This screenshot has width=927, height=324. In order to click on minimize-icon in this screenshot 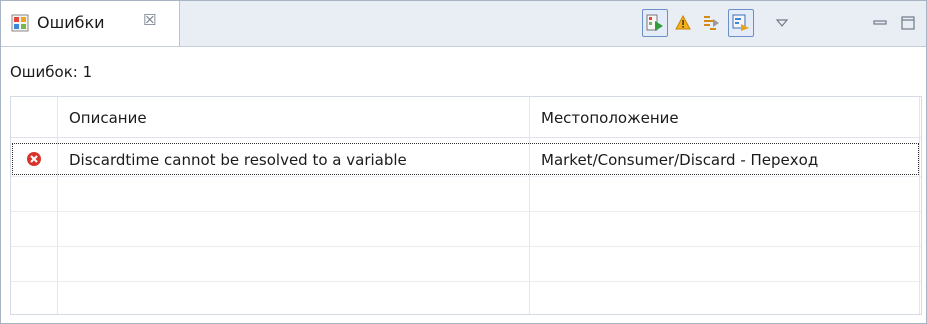, I will do `click(880, 22)`.